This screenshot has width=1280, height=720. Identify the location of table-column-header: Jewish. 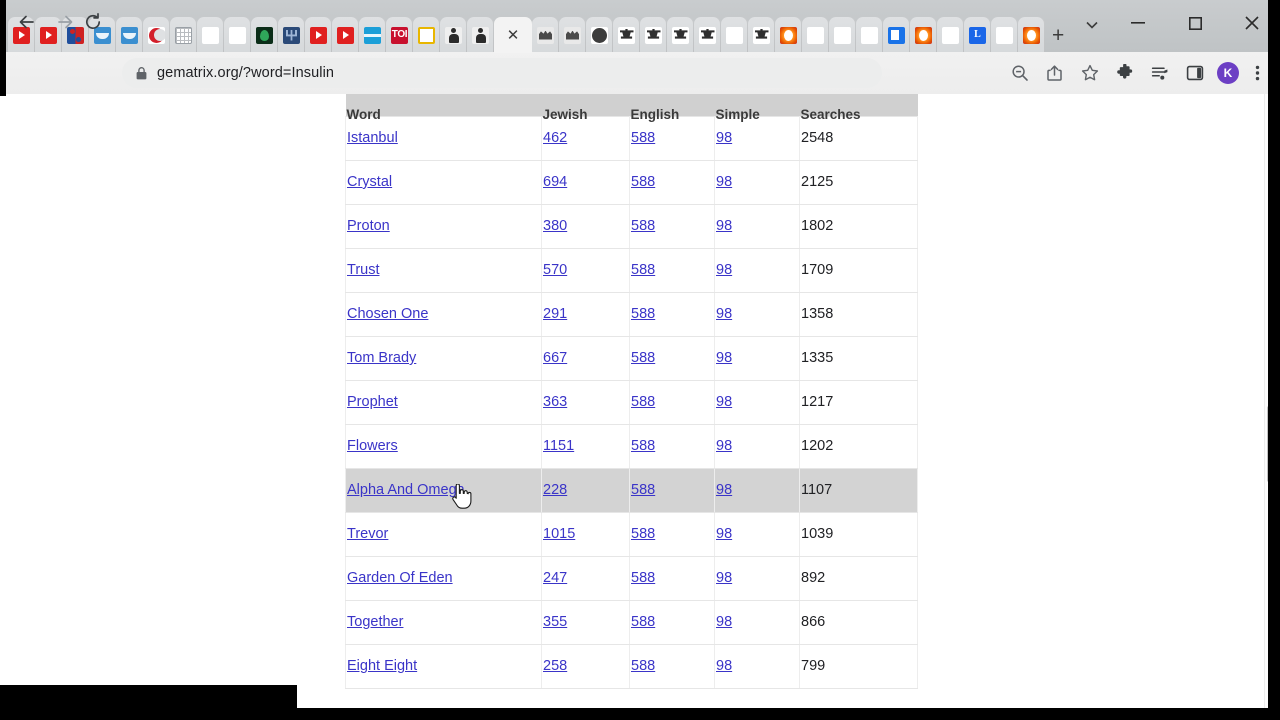
(585, 108).